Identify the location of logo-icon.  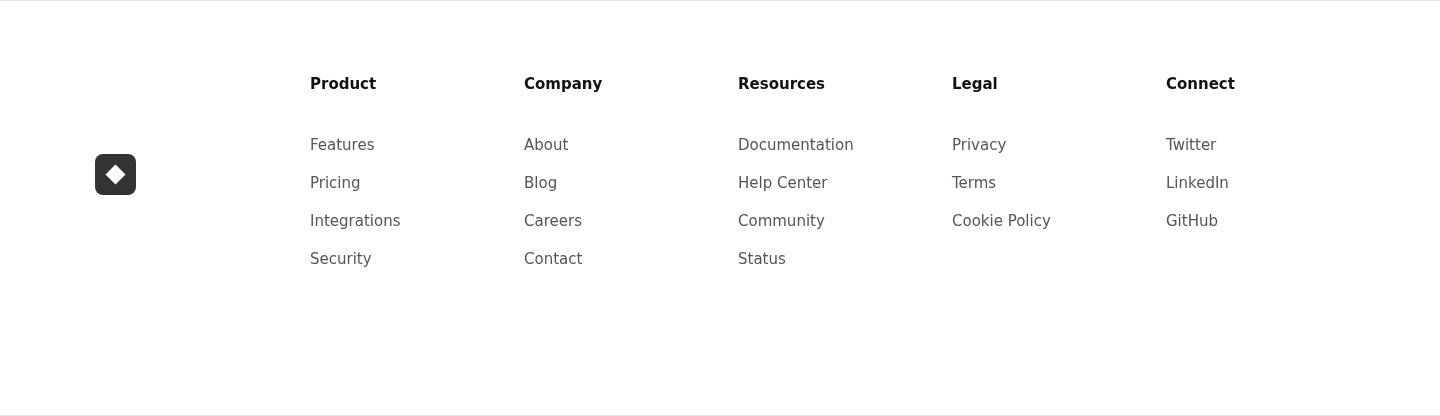
(115, 174).